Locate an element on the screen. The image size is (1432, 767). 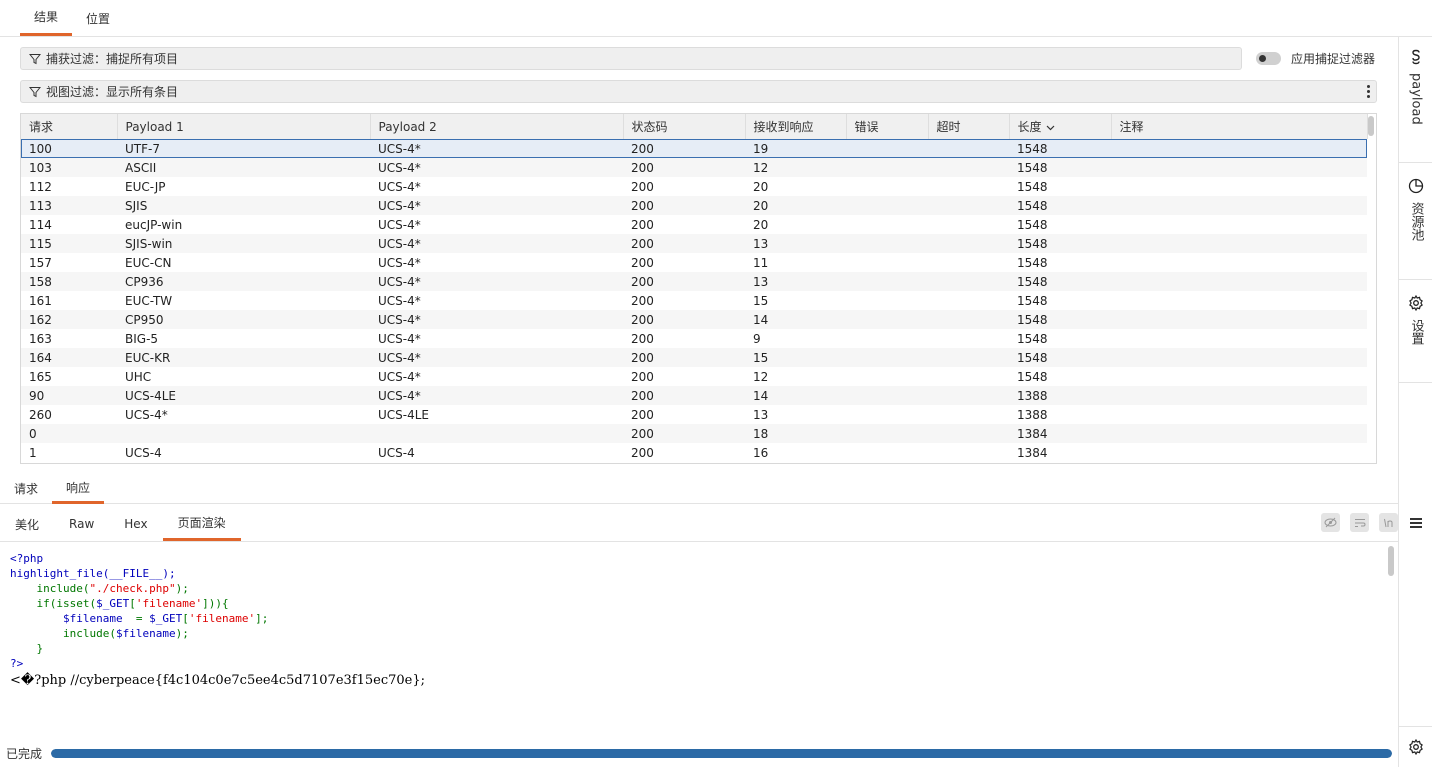
table-row: 157 EUC-CN UCS-4* 200 11 1548 is located at coordinates (694, 262).